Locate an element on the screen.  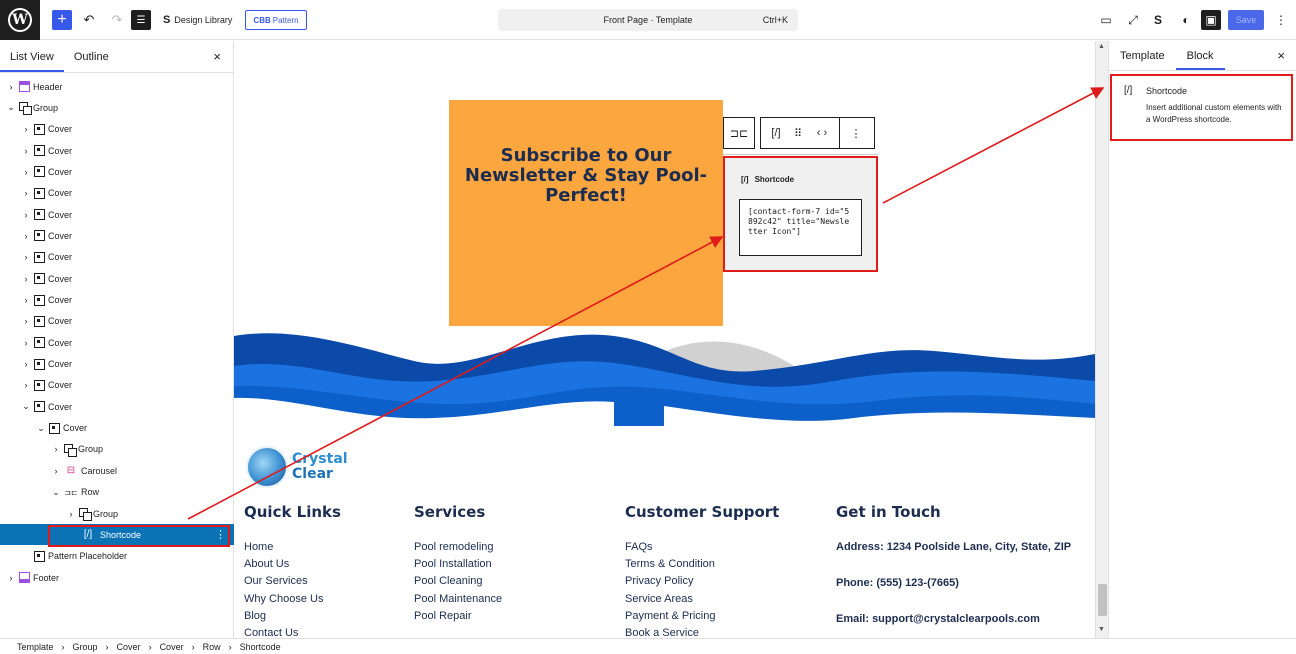
tree-item-carousel: › ⊟ Carousel is located at coordinates (117, 470).